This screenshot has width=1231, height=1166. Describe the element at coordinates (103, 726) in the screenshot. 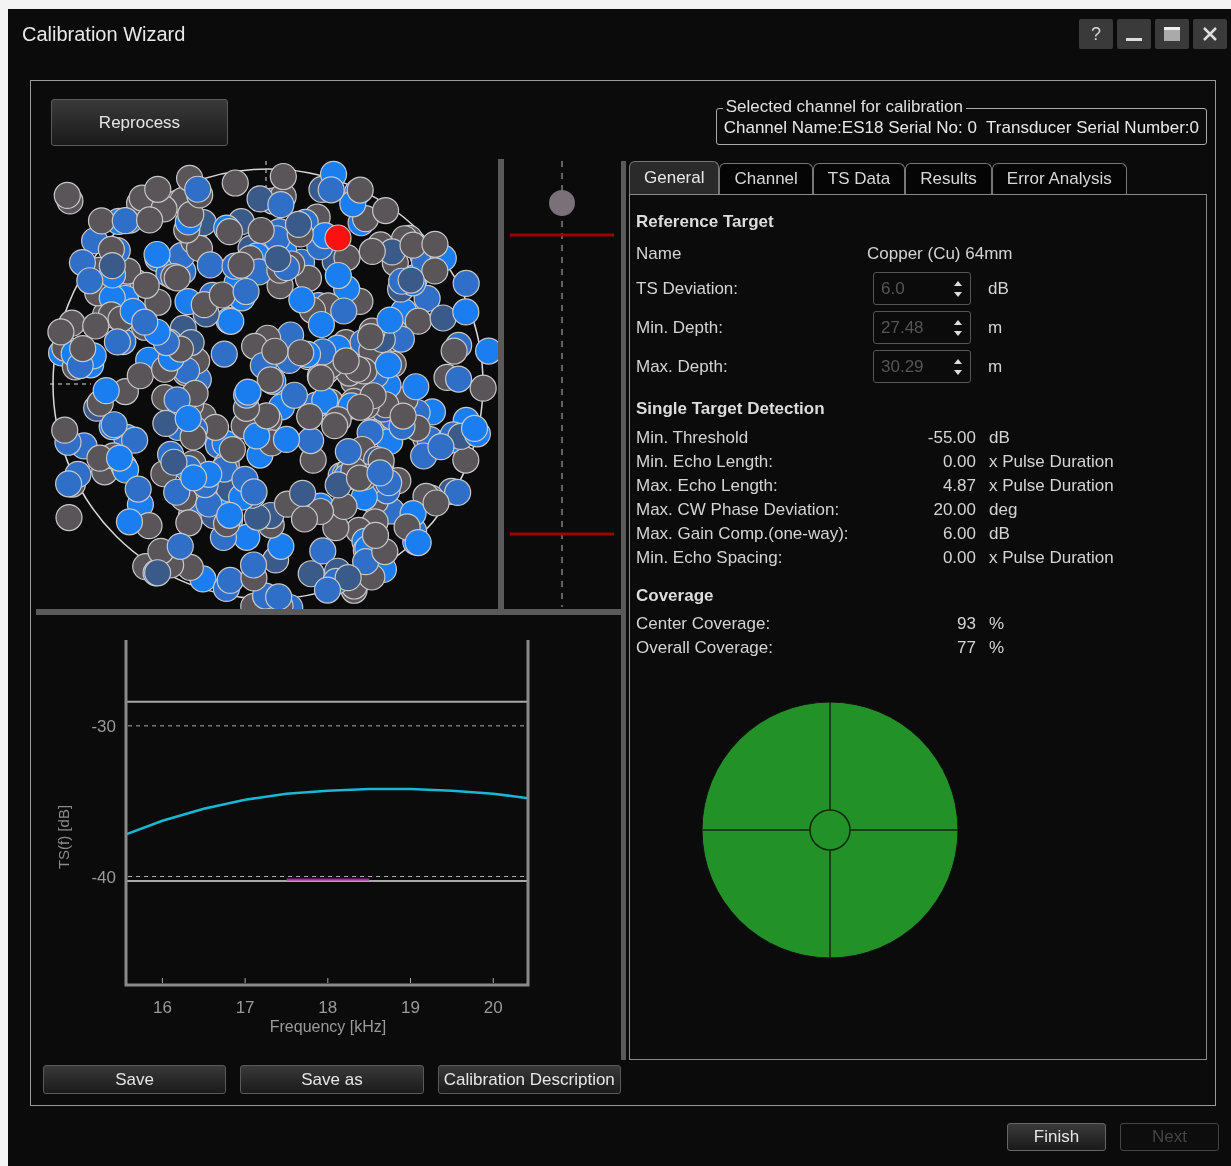

I see `y-tick-label: -30` at that location.